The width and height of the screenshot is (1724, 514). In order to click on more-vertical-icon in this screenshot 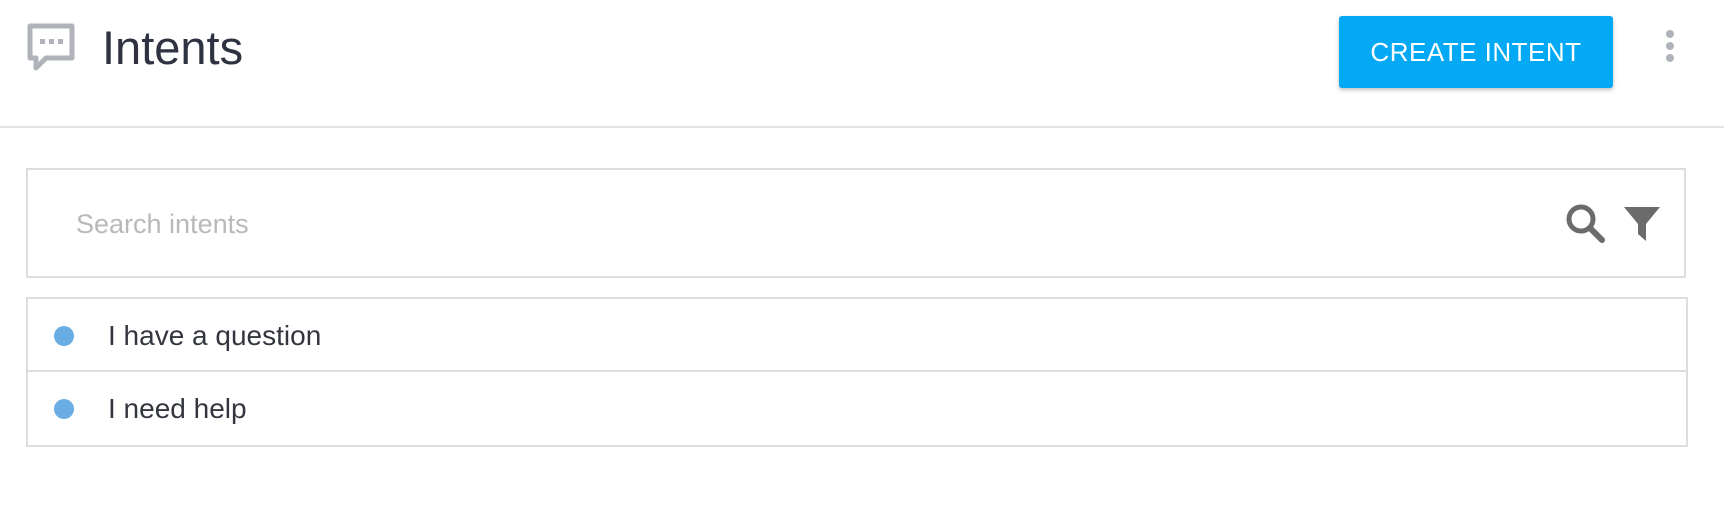, I will do `click(1670, 48)`.